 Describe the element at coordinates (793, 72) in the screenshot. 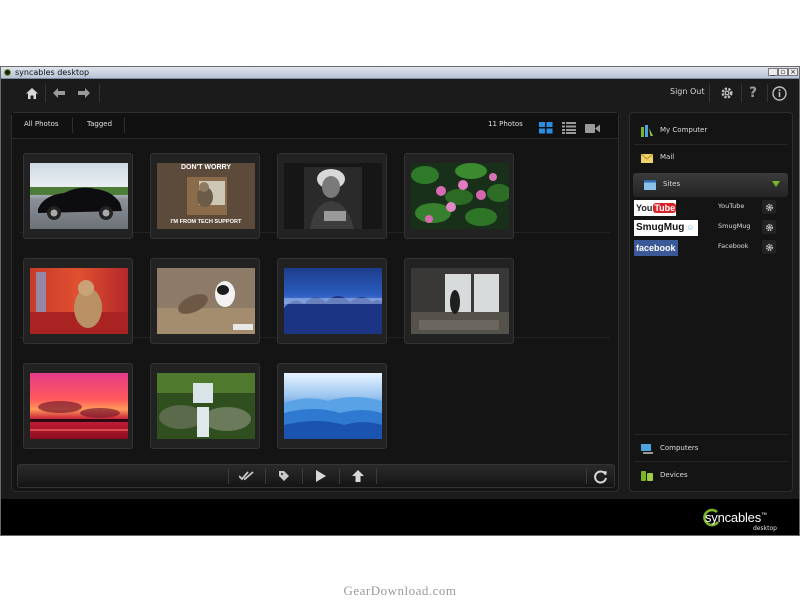

I see `close-button: ×` at that location.